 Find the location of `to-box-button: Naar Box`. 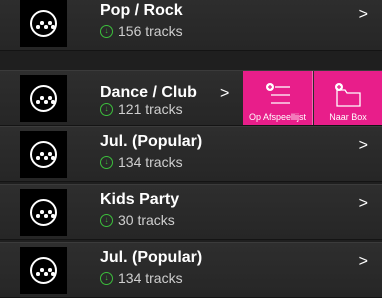

to-box-button: Naar Box is located at coordinates (348, 98).